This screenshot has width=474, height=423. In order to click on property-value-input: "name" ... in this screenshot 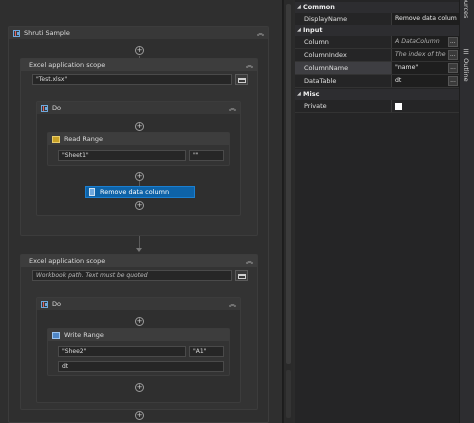, I will do `click(425, 68)`.